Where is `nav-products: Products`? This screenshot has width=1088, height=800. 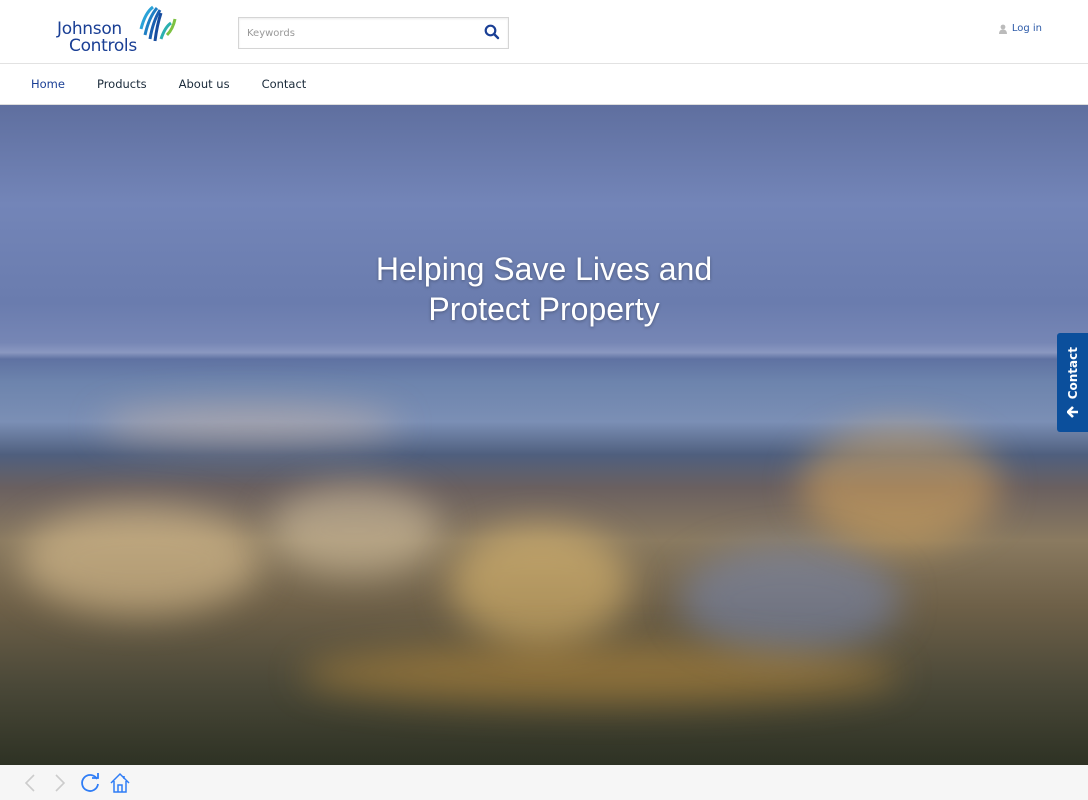 nav-products: Products is located at coordinates (122, 84).